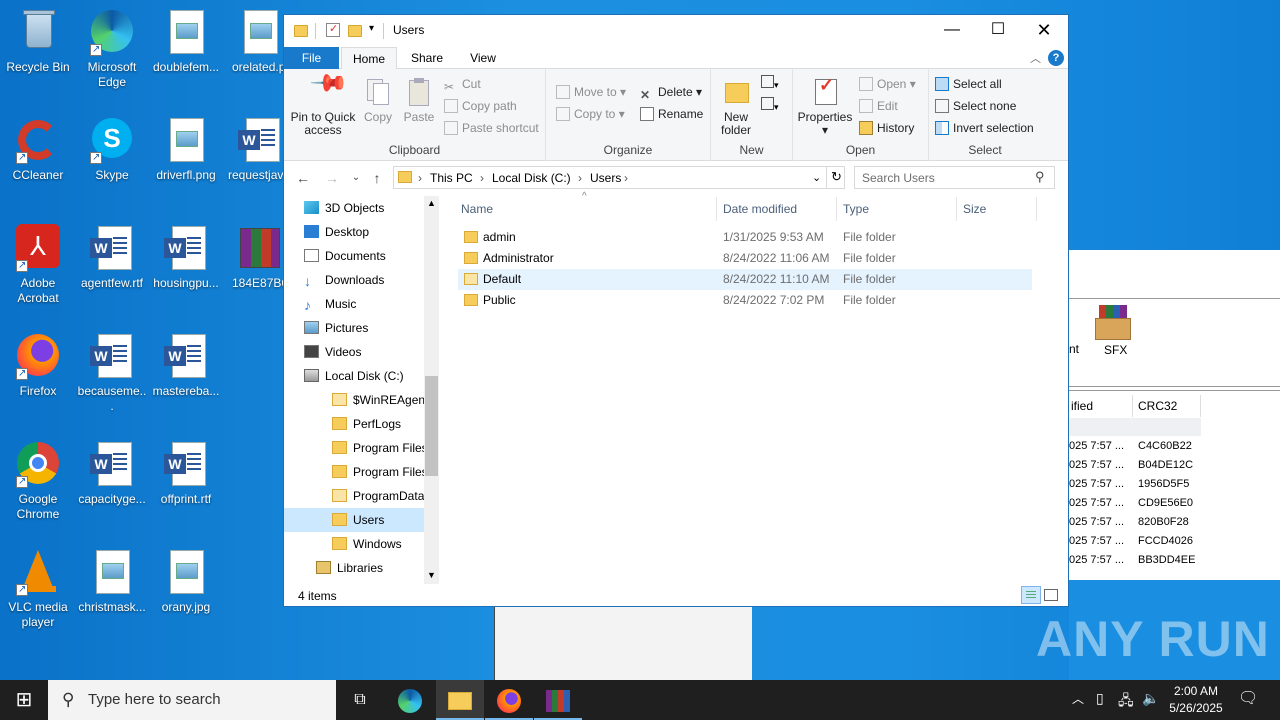 The image size is (1280, 720). Describe the element at coordinates (886, 128) in the screenshot. I see `history-button: History` at that location.